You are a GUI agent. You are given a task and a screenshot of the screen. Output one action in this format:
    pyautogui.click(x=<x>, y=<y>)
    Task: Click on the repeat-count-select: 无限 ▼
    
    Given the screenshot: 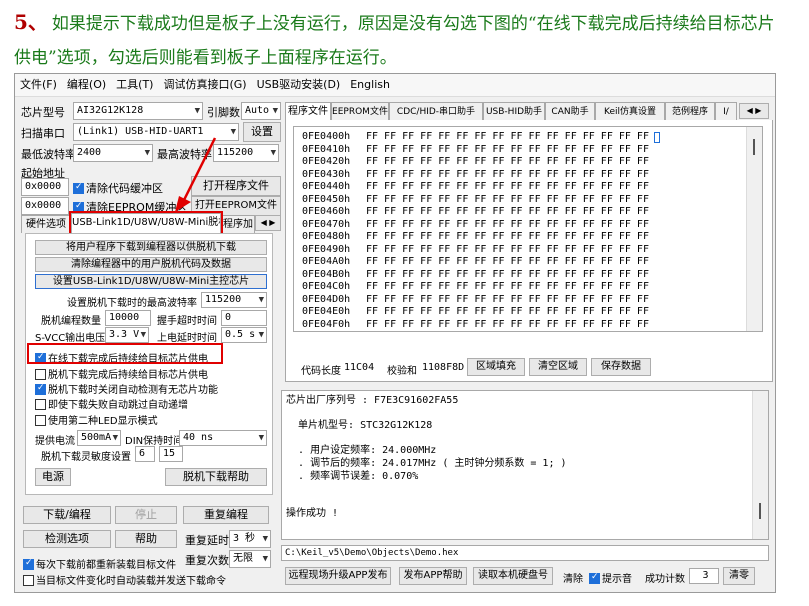 What is the action you would take?
    pyautogui.click(x=250, y=559)
    